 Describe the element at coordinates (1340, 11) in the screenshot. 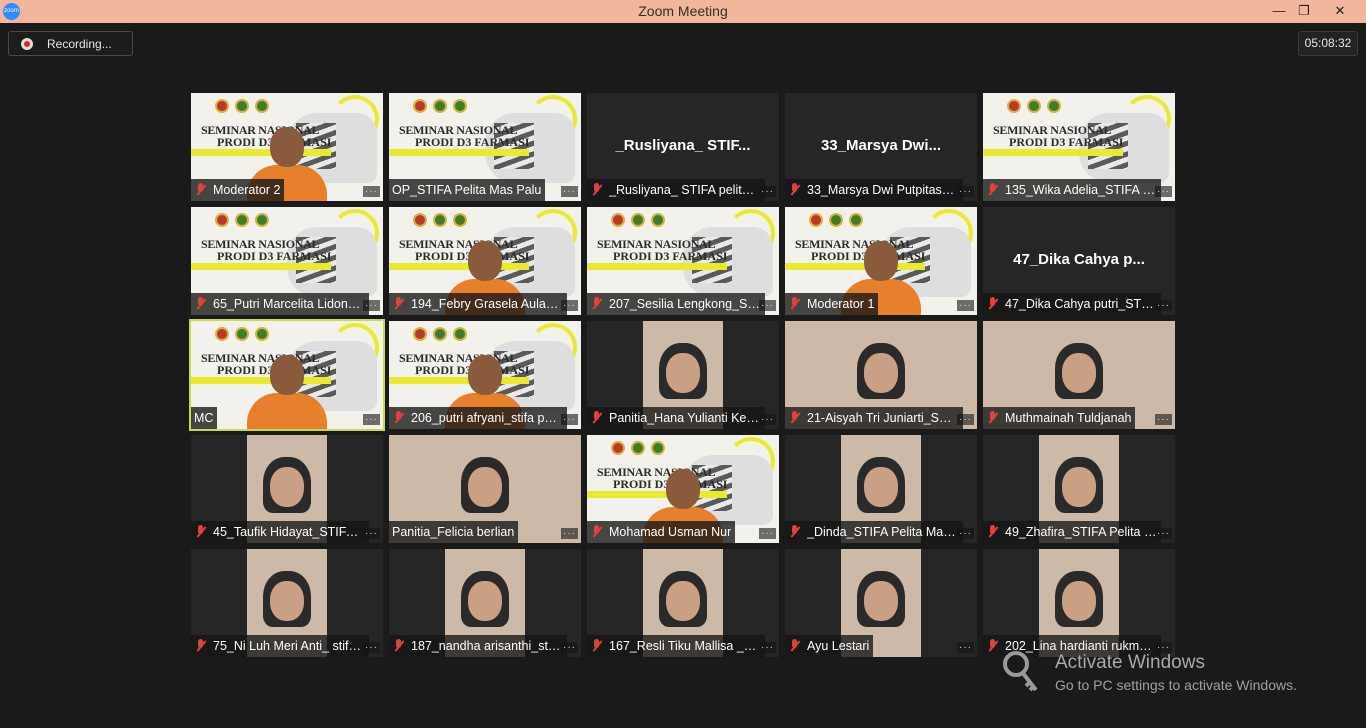

I see `close-button: ✕` at that location.